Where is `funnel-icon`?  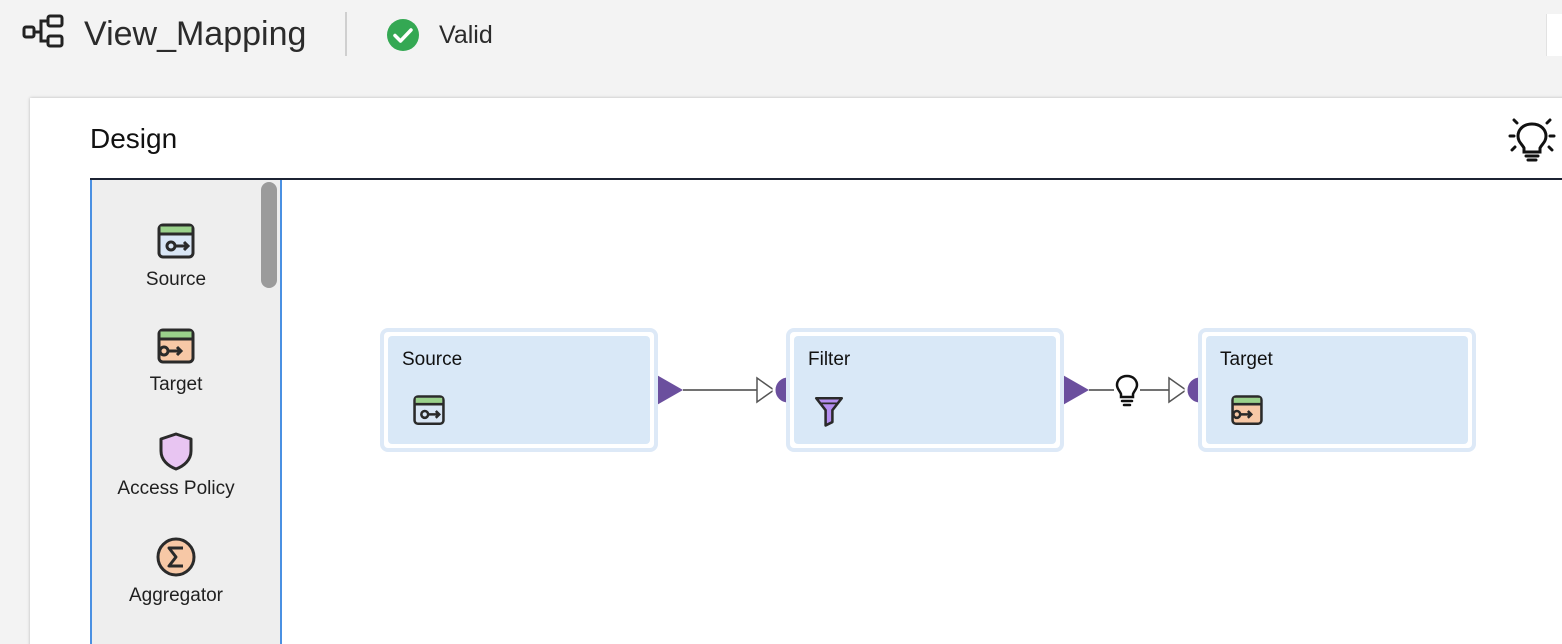
funnel-icon is located at coordinates (829, 411).